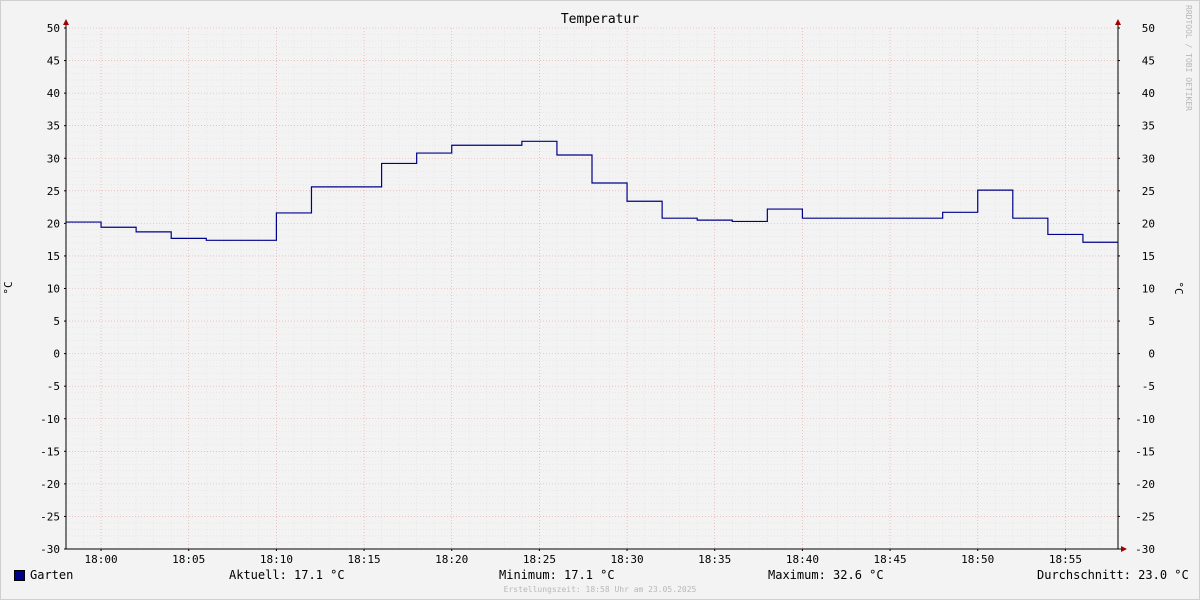 This screenshot has height=600, width=1200. I want to click on y-tick-label-right: 35, so click(1148, 126).